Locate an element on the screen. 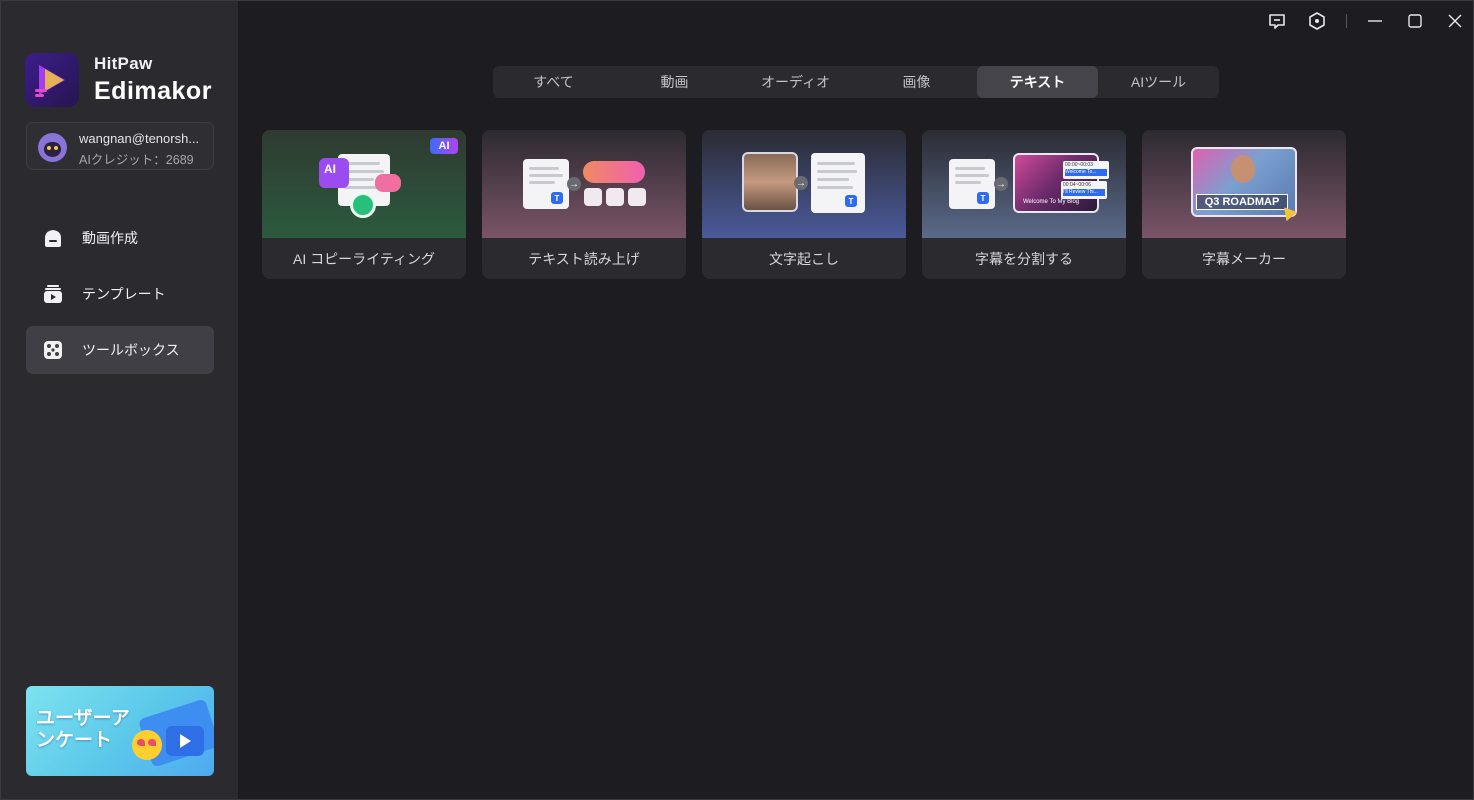 Image resolution: width=1474 pixels, height=800 pixels. tool-thumbnail: → T is located at coordinates (804, 184).